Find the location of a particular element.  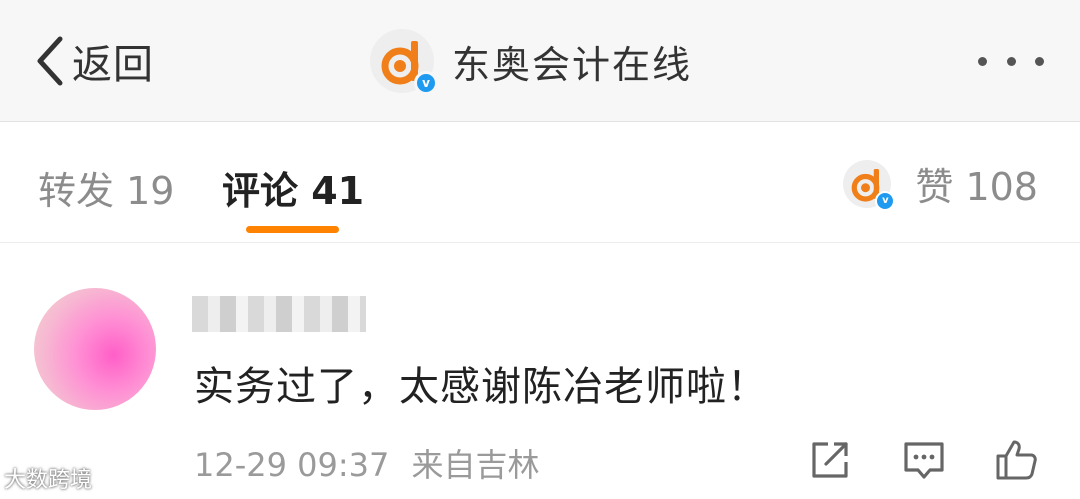

share-icon is located at coordinates (830, 460).